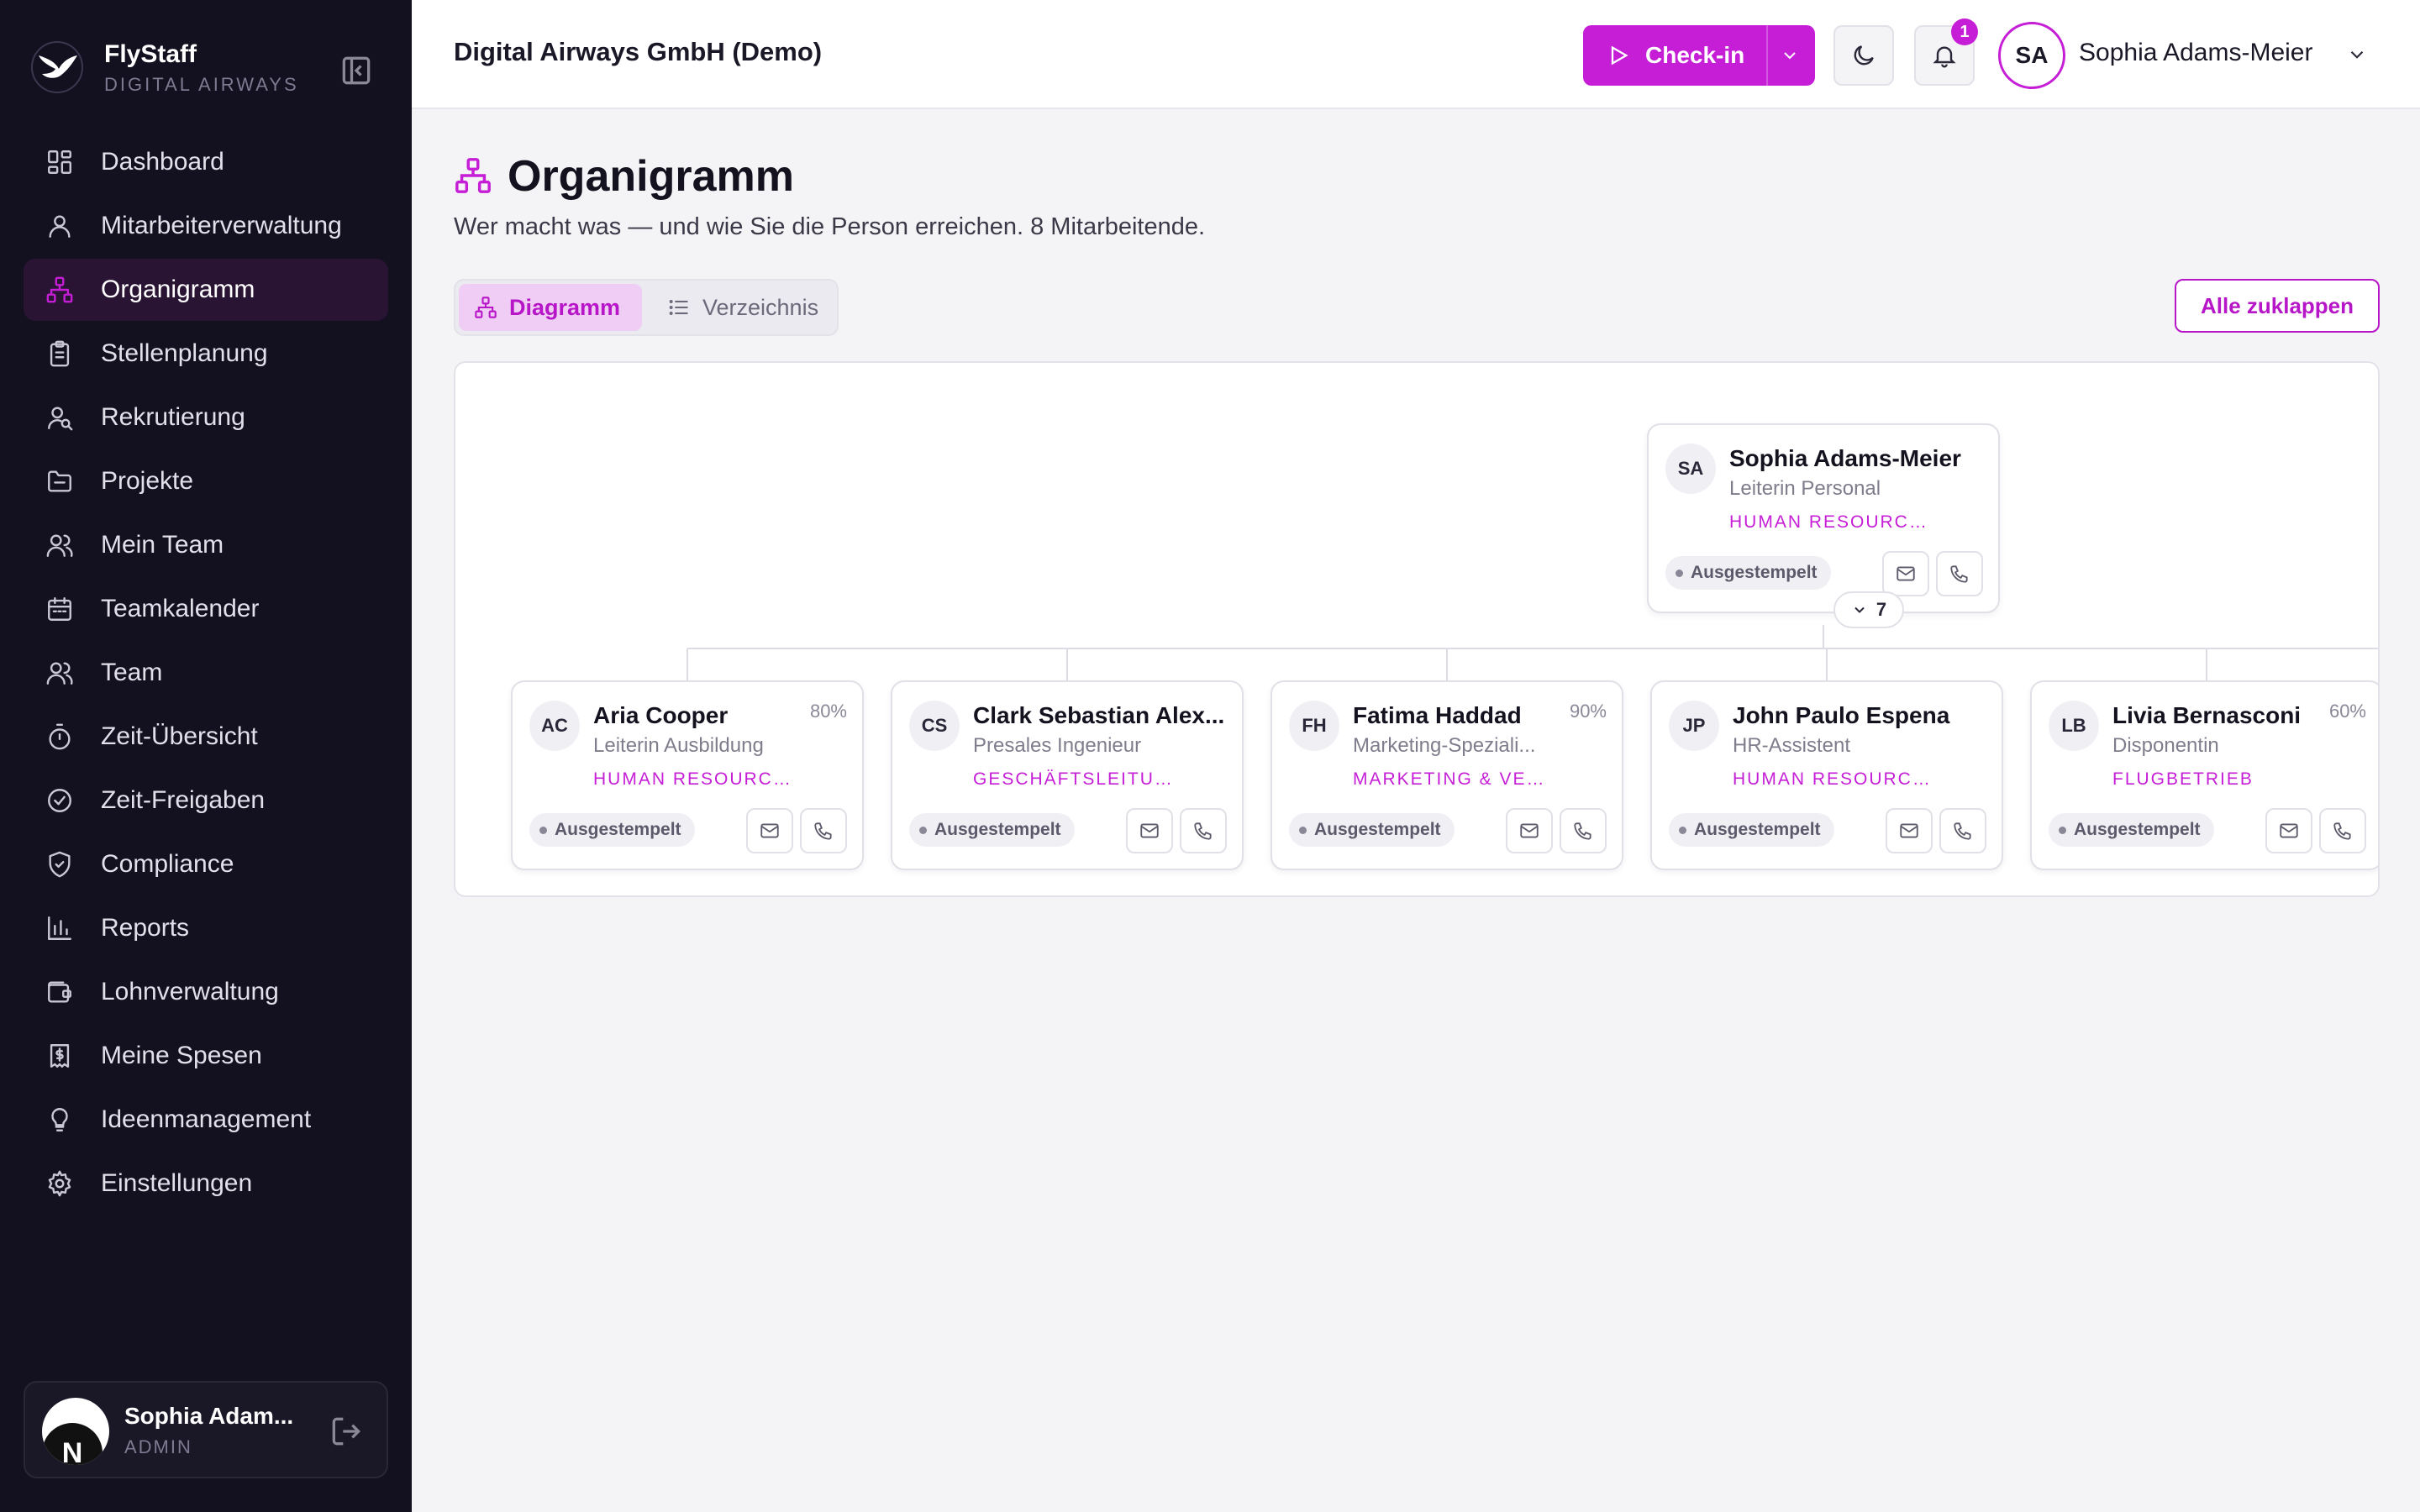  I want to click on sidebar-item-zeit-übersicht: Zeit-Übersicht, so click(206, 737).